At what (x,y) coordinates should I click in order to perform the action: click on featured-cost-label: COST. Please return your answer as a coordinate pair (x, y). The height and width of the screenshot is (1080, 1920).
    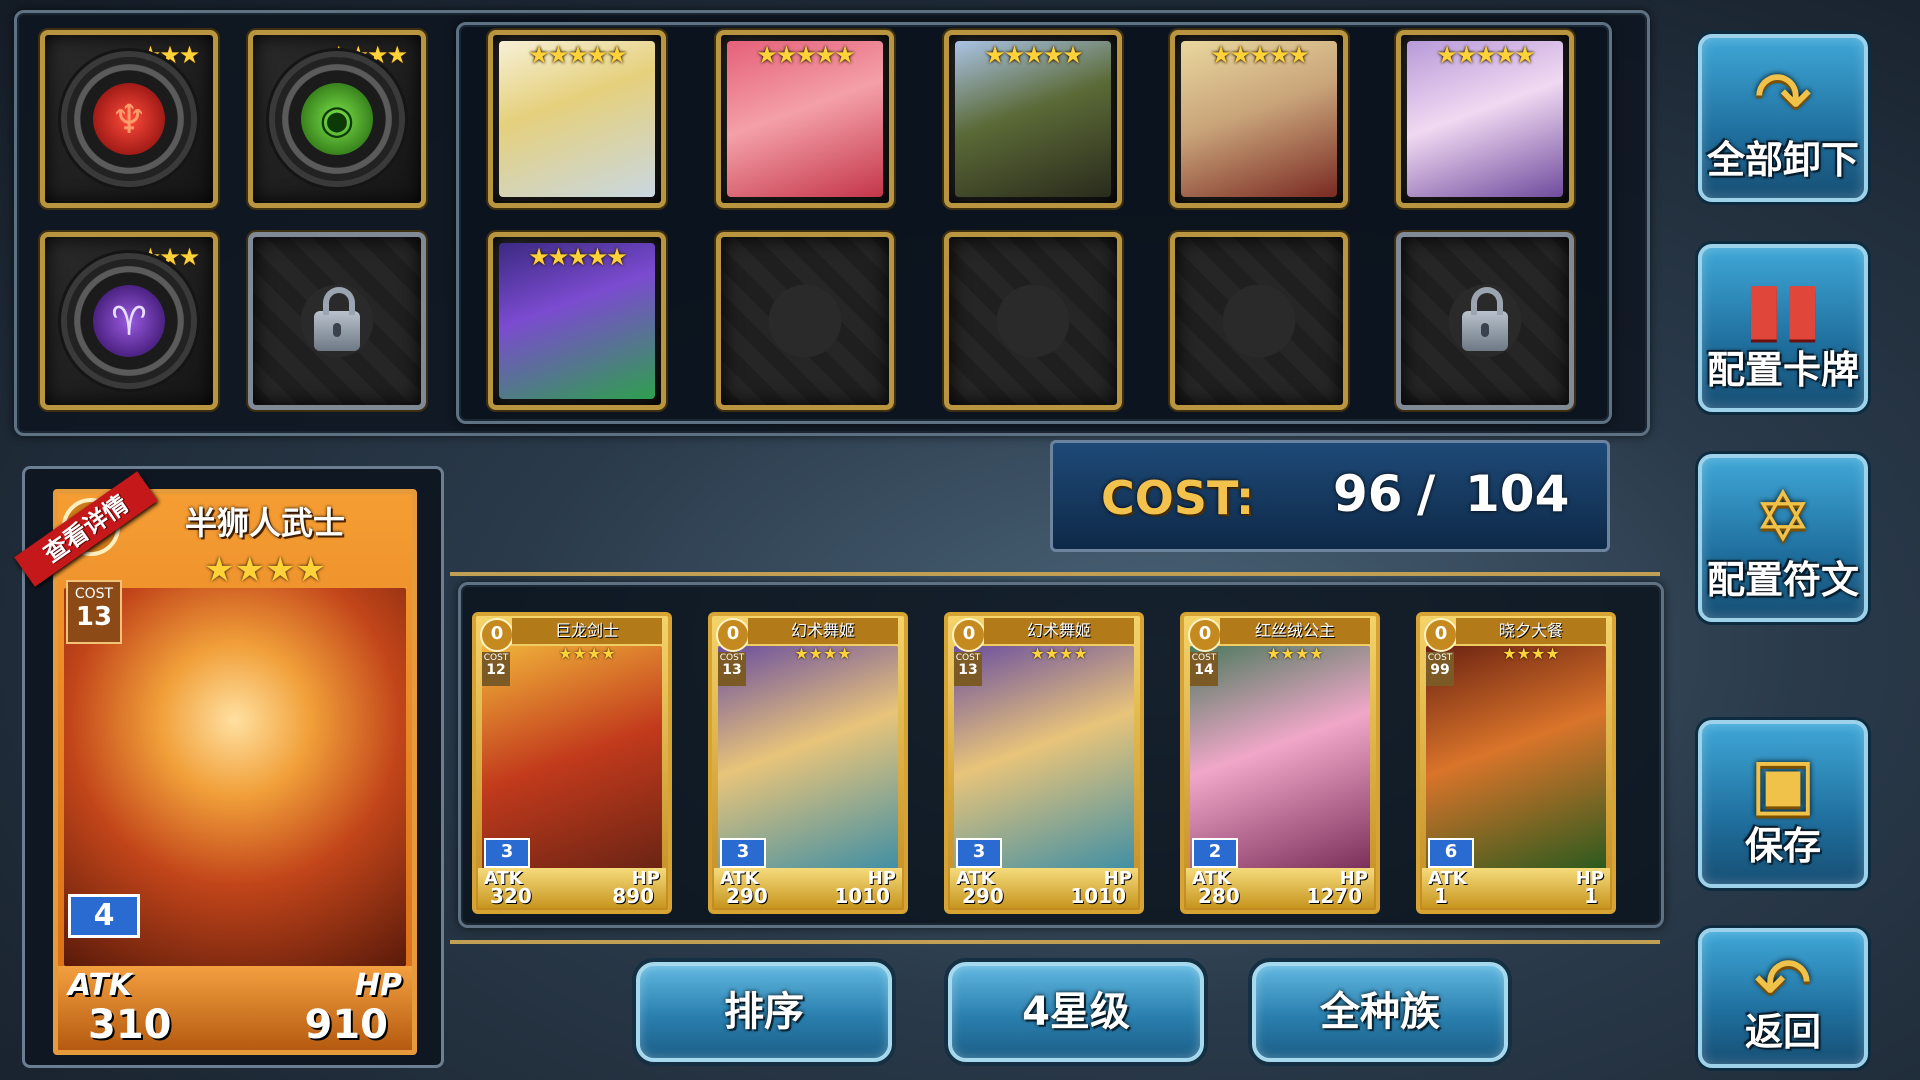
    Looking at the image, I should click on (94, 594).